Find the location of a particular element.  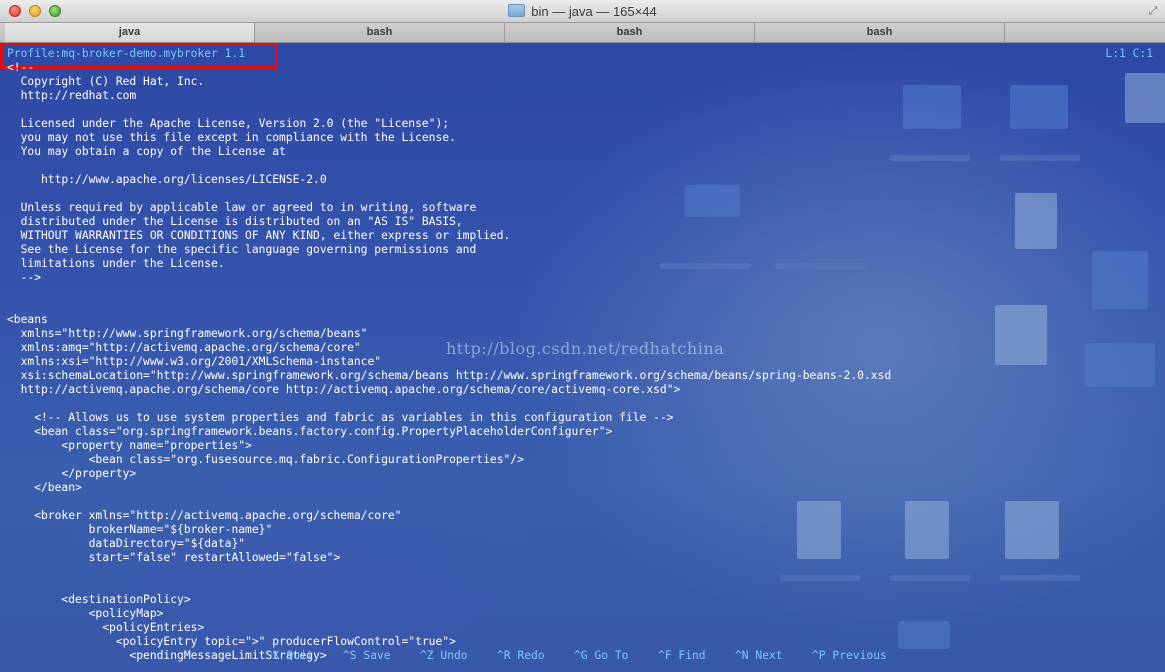

shortcut-goto: ^G Go To is located at coordinates (601, 655).